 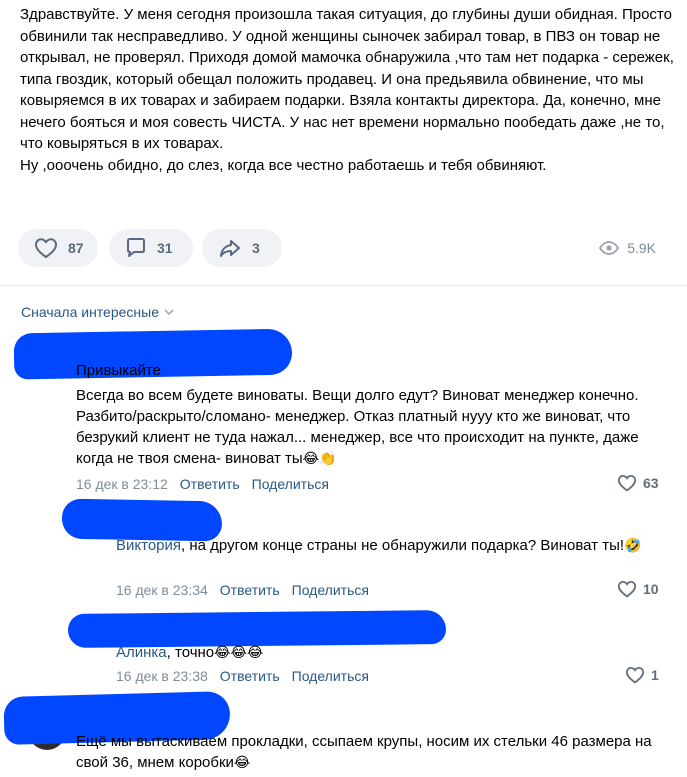 What do you see at coordinates (638, 589) in the screenshot?
I see `comment-like-button: 10` at bounding box center [638, 589].